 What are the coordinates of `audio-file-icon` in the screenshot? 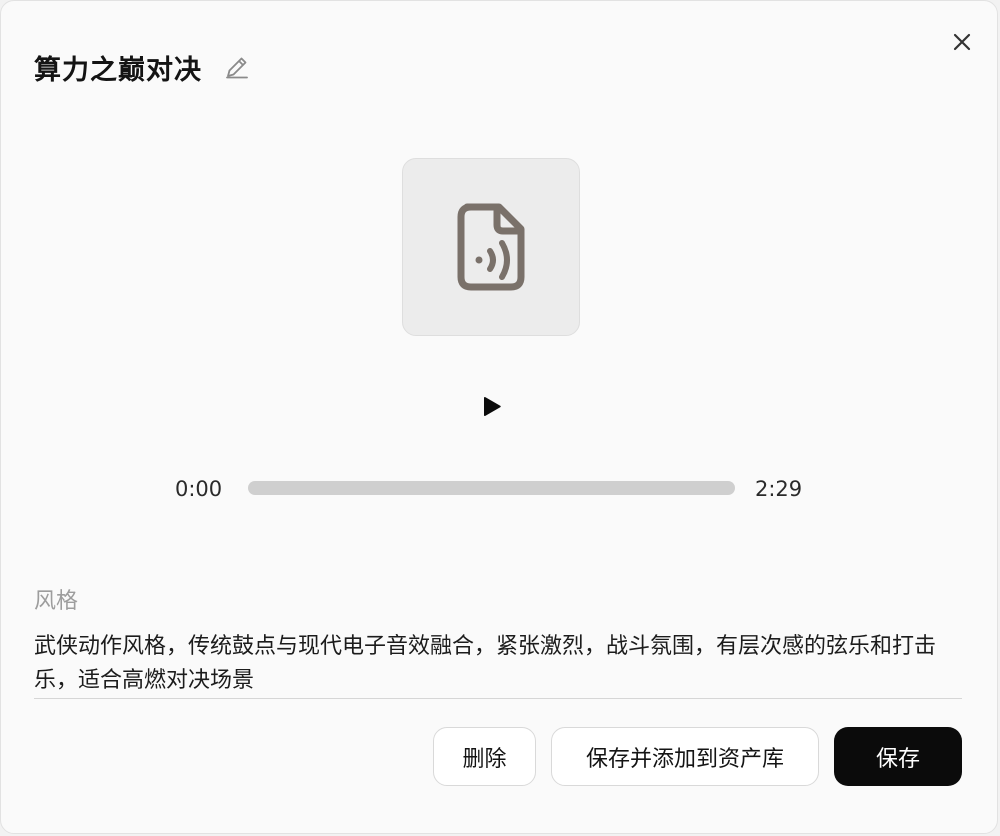 It's located at (491, 247).